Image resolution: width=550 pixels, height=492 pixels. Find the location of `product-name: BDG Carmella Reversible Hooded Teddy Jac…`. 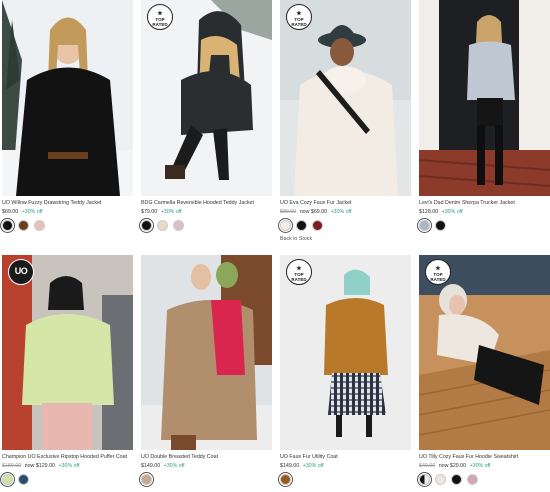

product-name: BDG Carmella Reversible Hooded Teddy Jac… is located at coordinates (206, 203).